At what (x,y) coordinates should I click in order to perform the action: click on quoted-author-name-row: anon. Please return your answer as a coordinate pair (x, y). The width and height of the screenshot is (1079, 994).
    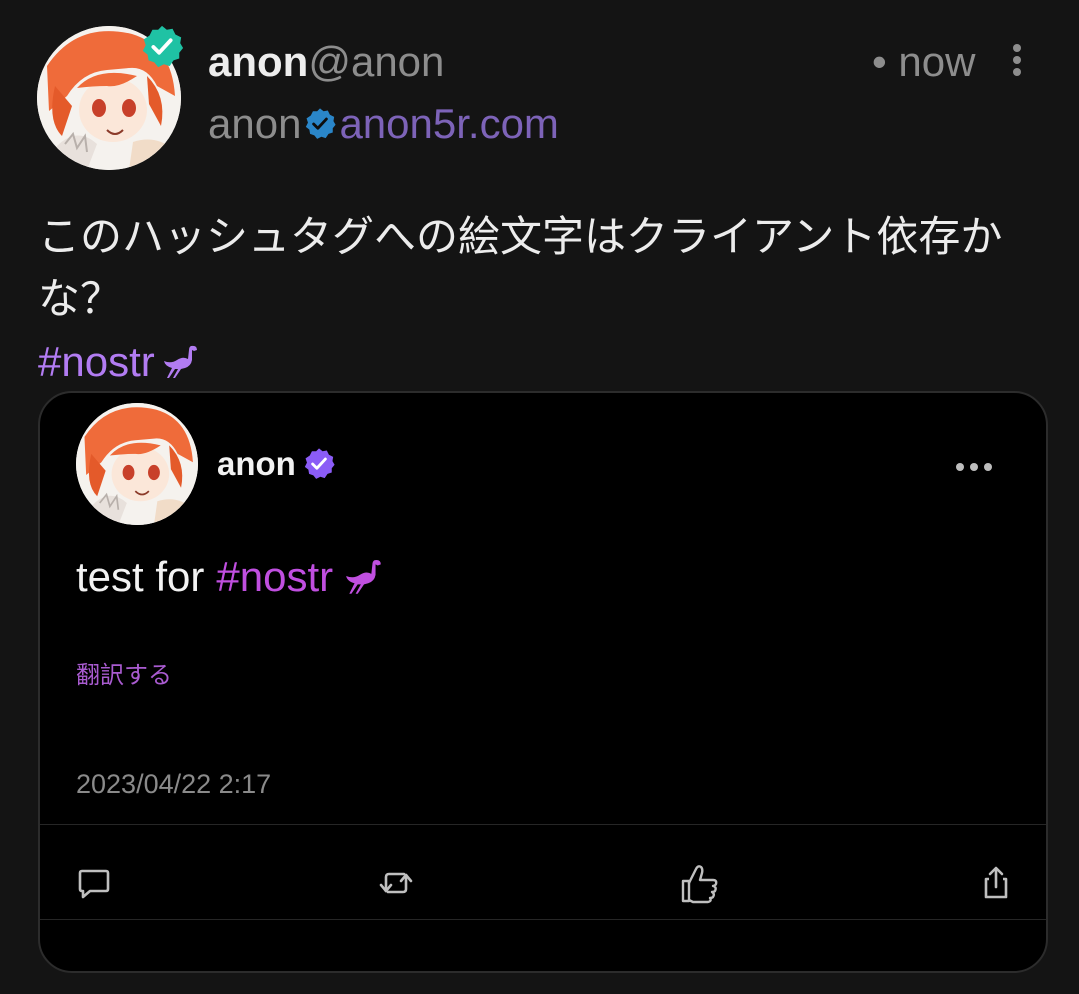
    Looking at the image, I should click on (276, 464).